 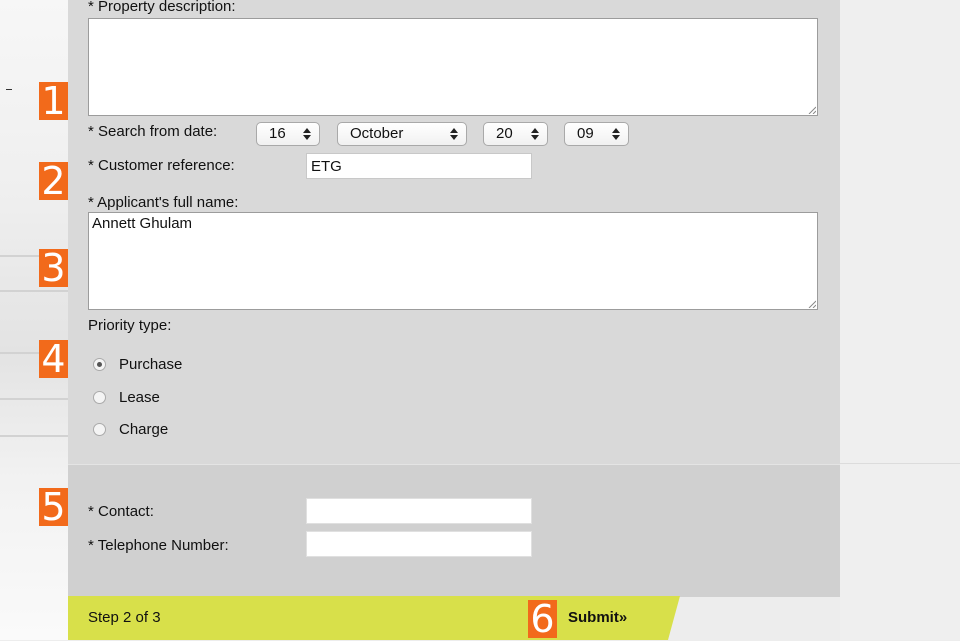 What do you see at coordinates (453, 67) in the screenshot?
I see `property-description-textarea` at bounding box center [453, 67].